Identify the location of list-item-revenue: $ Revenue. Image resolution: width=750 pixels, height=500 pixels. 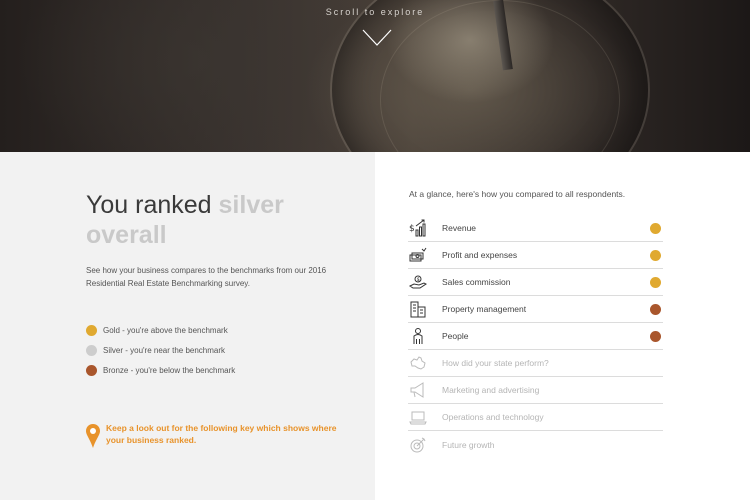
(535, 228).